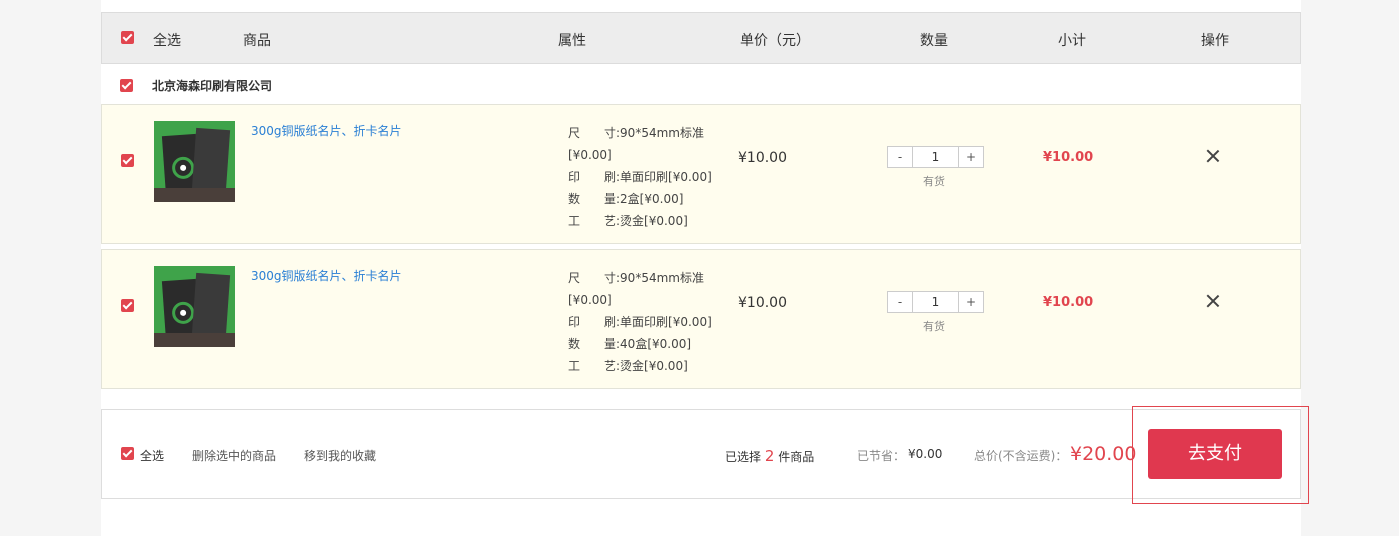 Image resolution: width=1399 pixels, height=536 pixels. What do you see at coordinates (630, 344) in the screenshot?
I see `attr-line: 数 量:40盒[¥0.00]` at bounding box center [630, 344].